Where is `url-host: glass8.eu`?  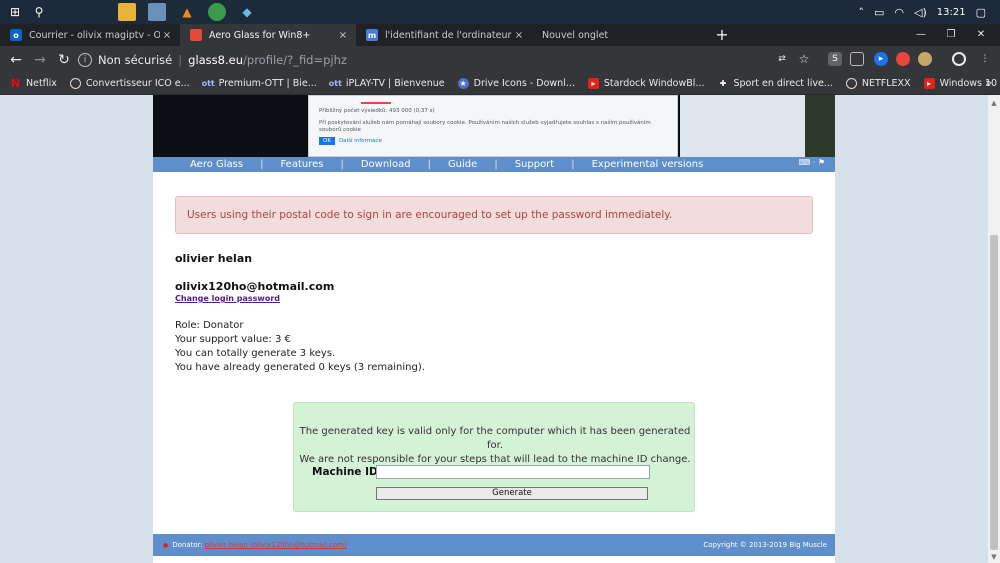
url-host: glass8.eu is located at coordinates (216, 59).